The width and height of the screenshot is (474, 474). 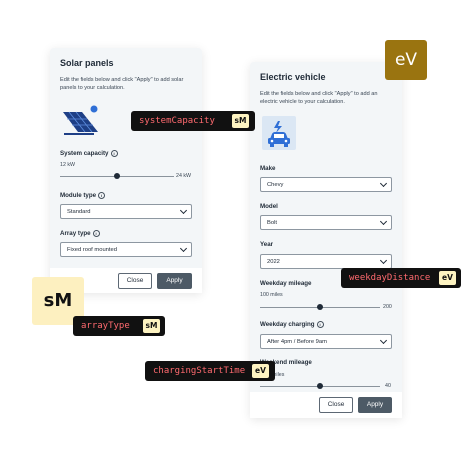 What do you see at coordinates (326, 222) in the screenshot?
I see `model-select: Bolt` at bounding box center [326, 222].